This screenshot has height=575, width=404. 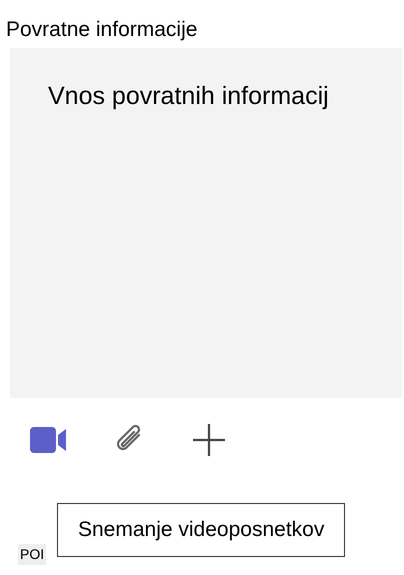 What do you see at coordinates (102, 30) in the screenshot?
I see `field-label: Povratne informacije` at bounding box center [102, 30].